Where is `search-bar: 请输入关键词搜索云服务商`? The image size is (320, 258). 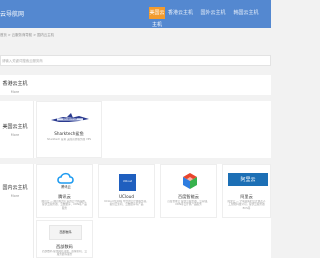 search-bar: 请输入关键词搜索云服务商 is located at coordinates (135, 60).